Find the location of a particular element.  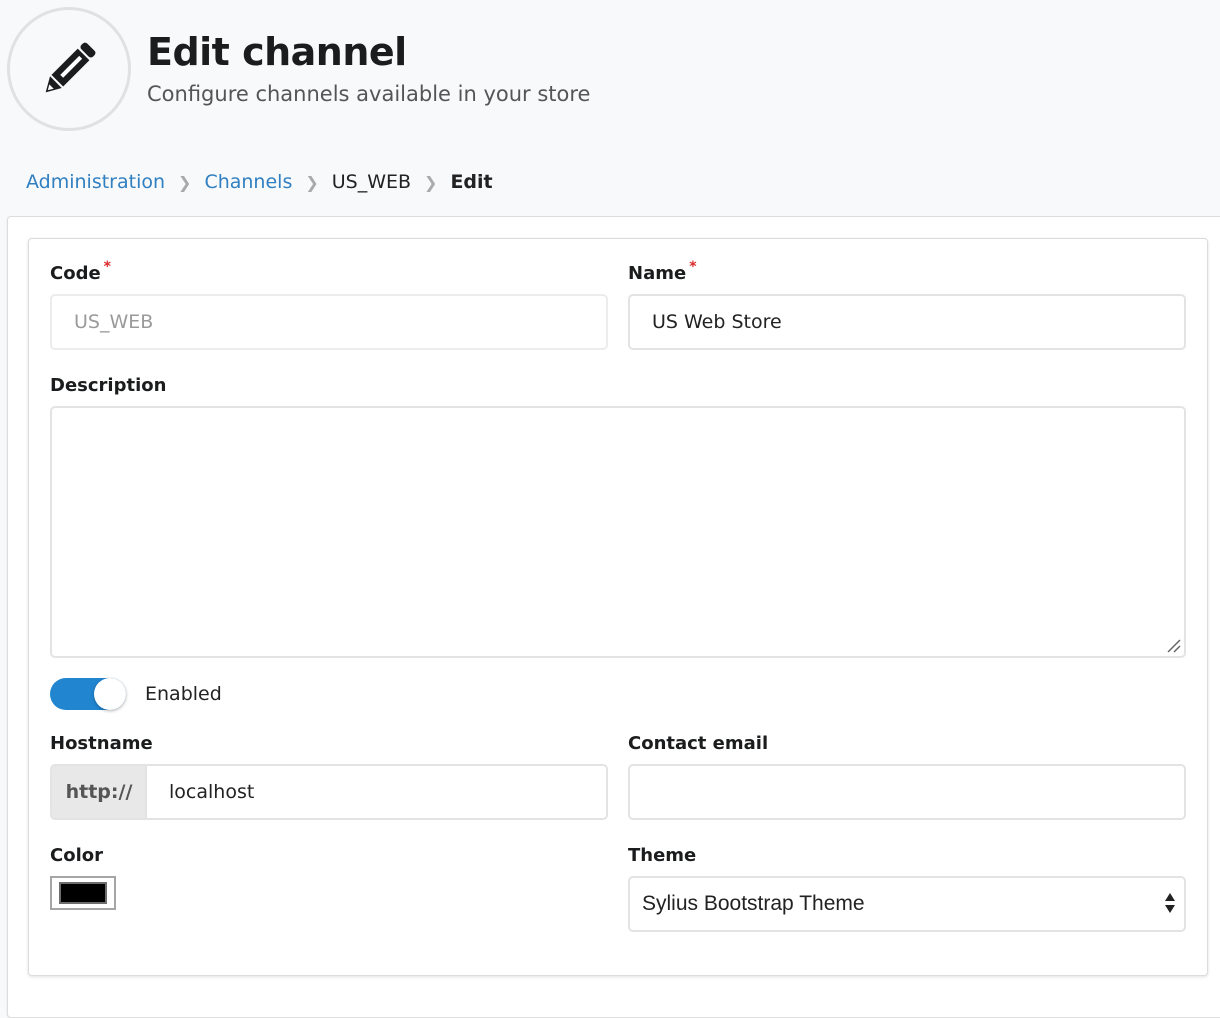

hostname-label: Hostname is located at coordinates (101, 743).